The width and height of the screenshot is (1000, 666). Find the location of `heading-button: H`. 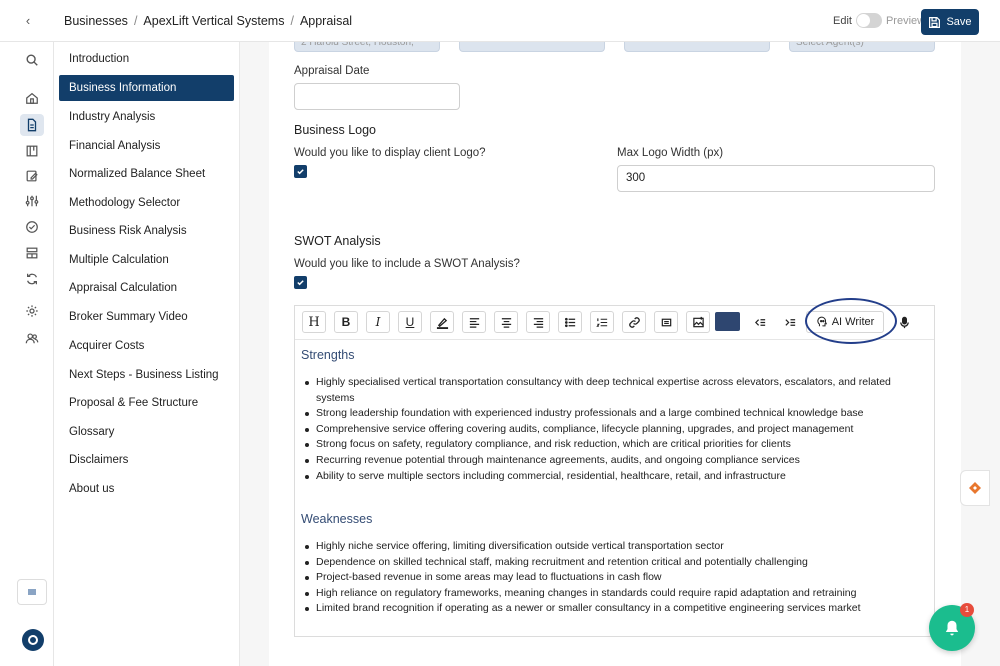

heading-button: H is located at coordinates (314, 322).